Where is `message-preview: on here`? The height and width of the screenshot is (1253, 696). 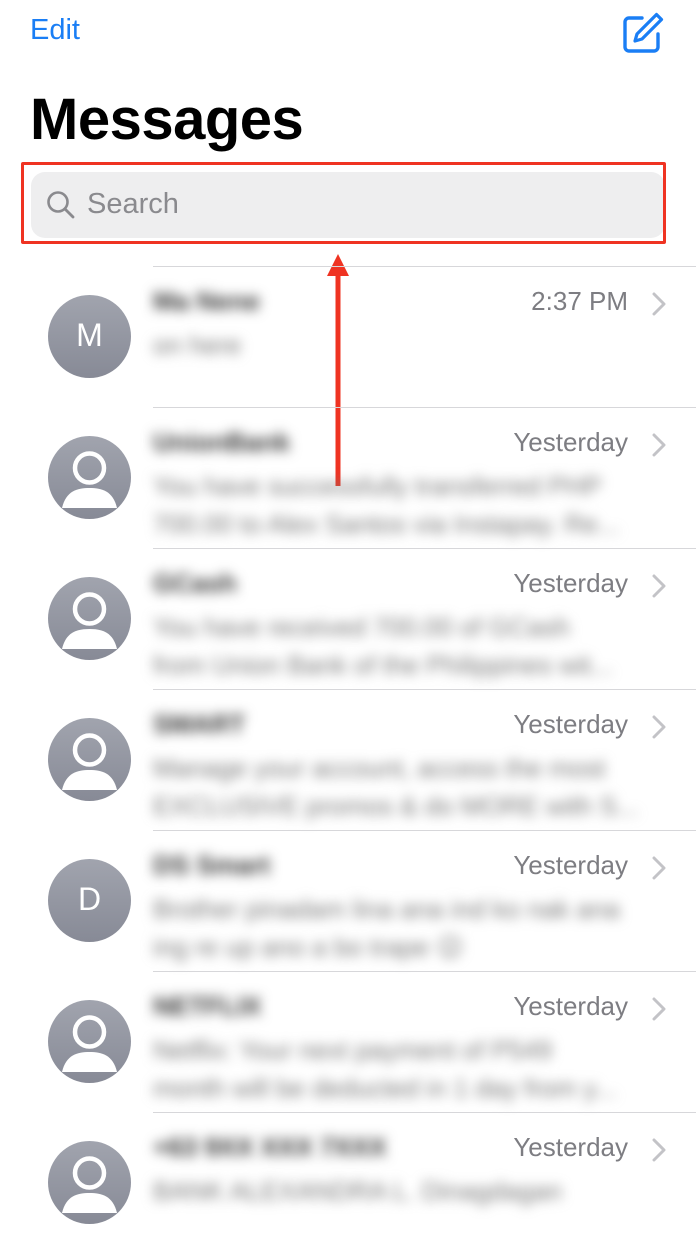 message-preview: on here is located at coordinates (408, 345).